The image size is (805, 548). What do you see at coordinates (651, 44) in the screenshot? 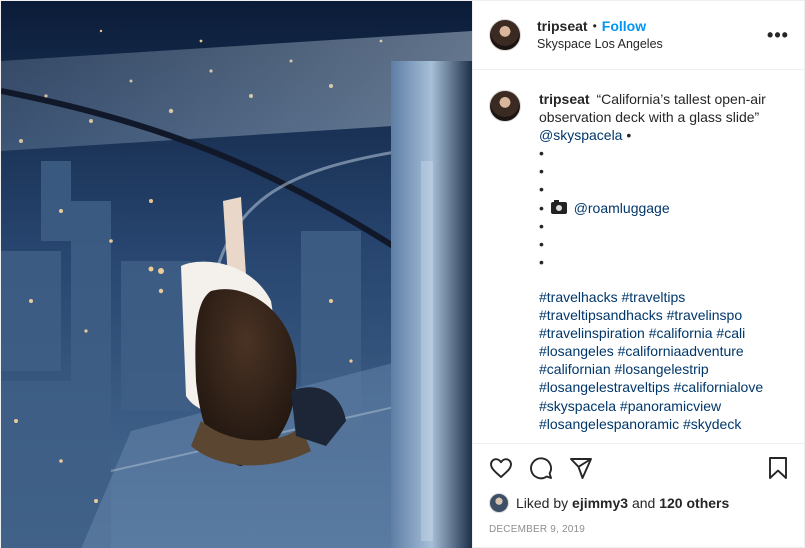
I see `location-link: Skyspace Los Angeles` at bounding box center [651, 44].